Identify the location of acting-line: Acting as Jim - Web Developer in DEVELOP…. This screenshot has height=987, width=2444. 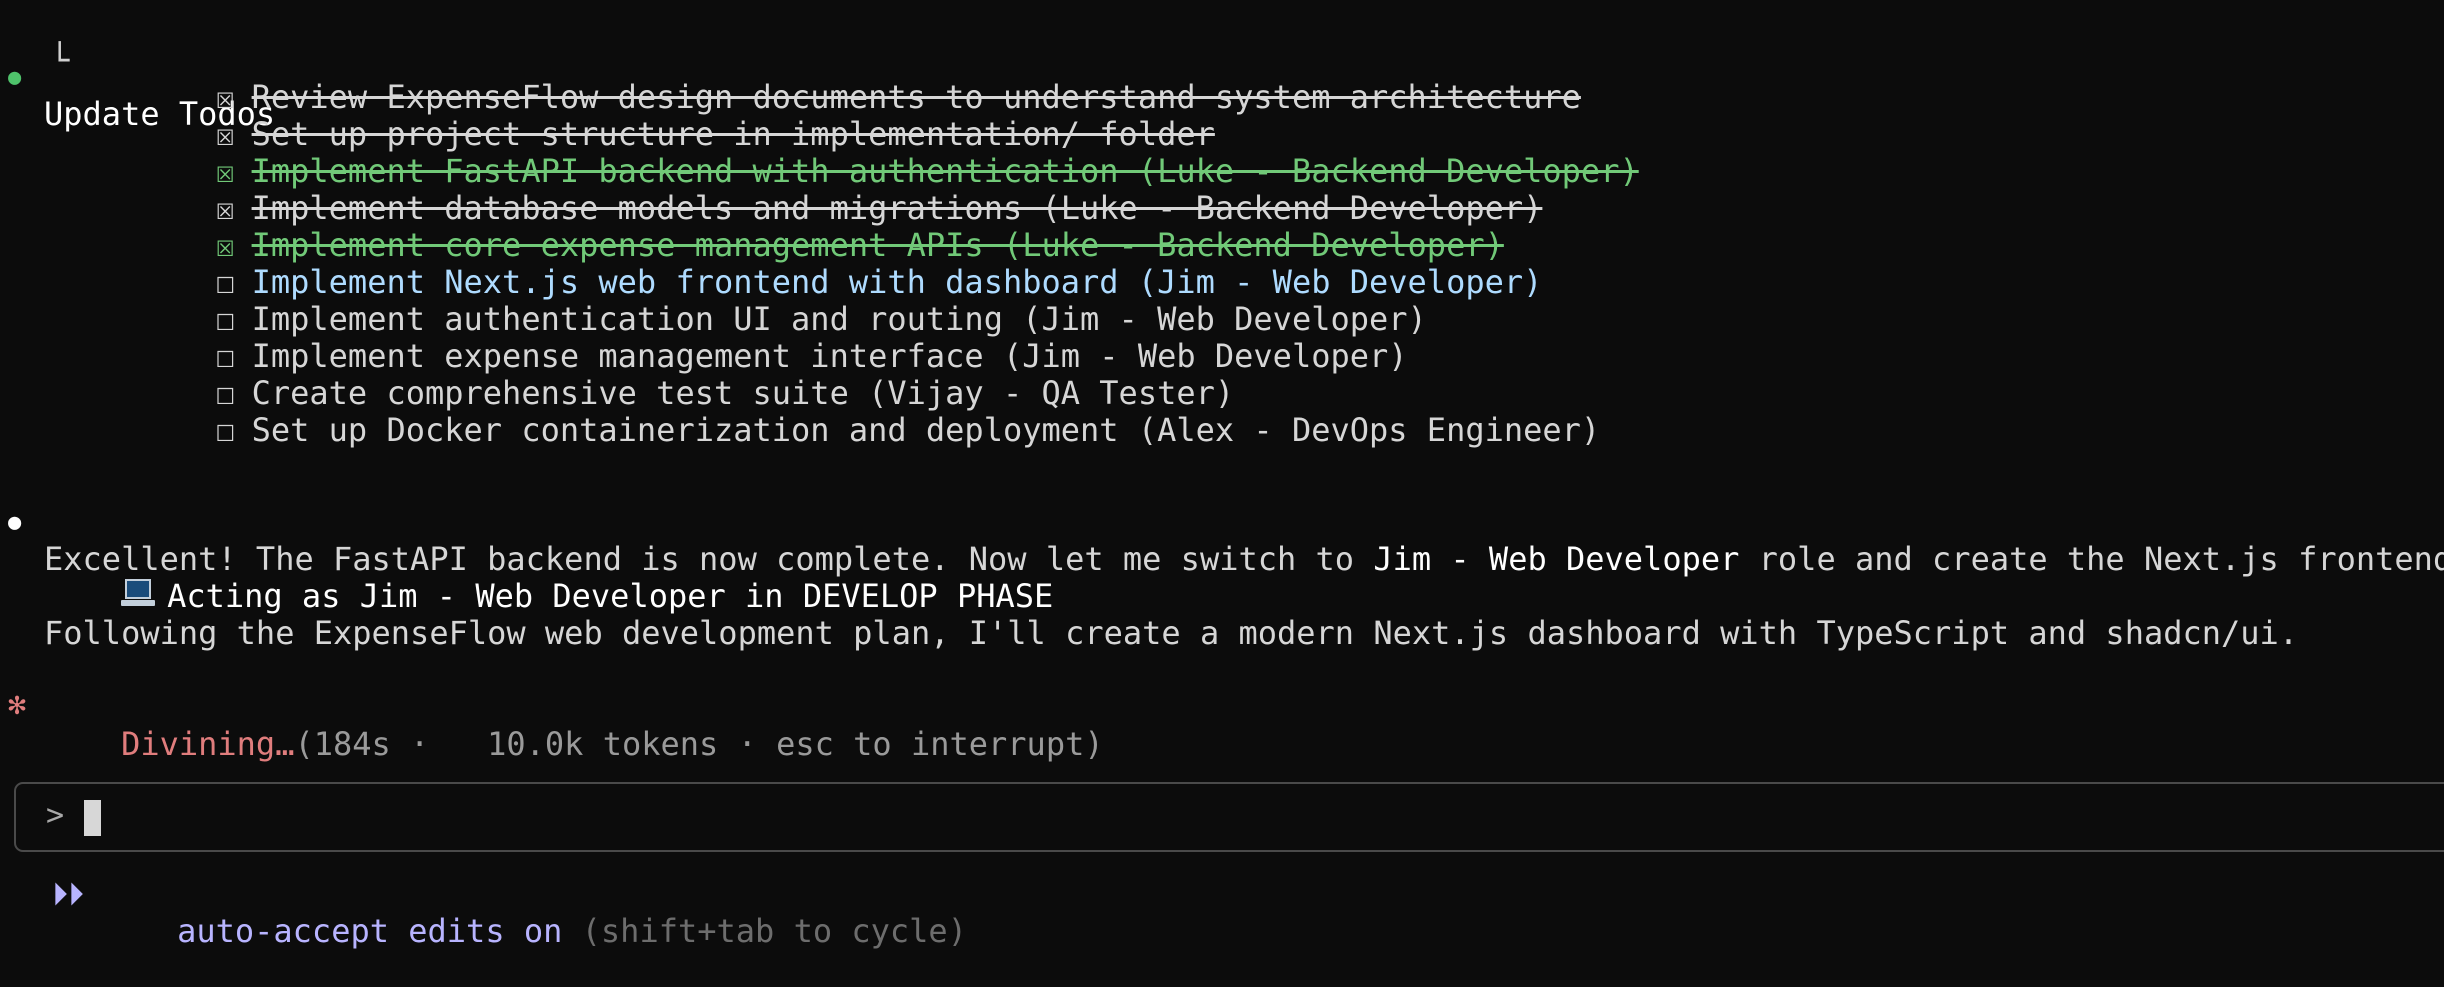
(548, 578).